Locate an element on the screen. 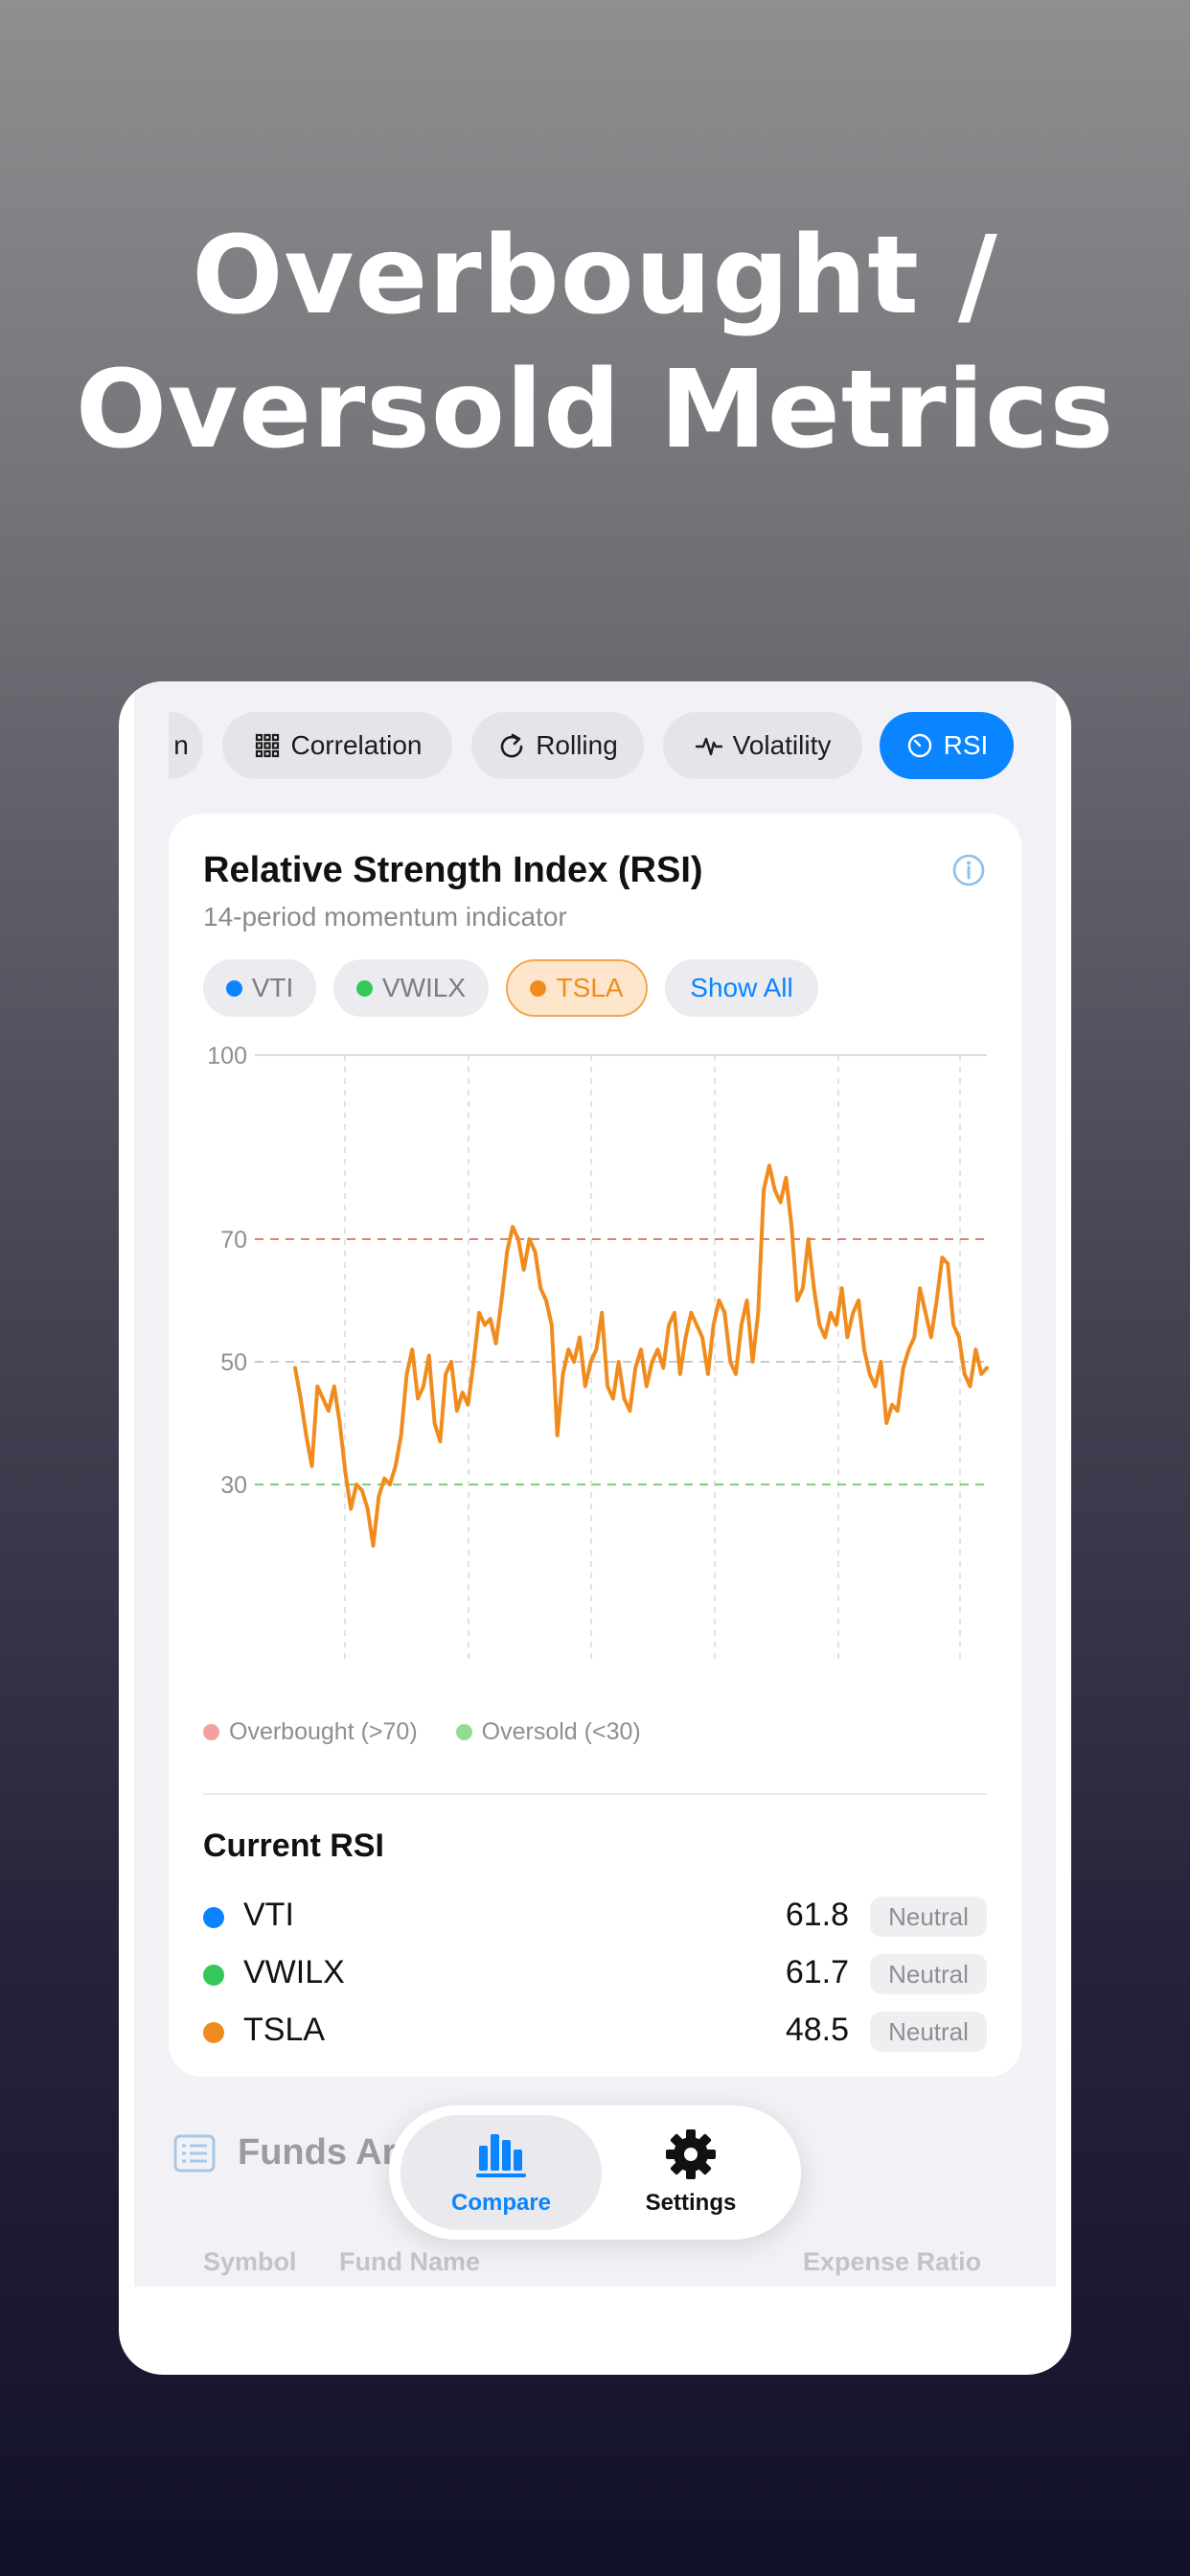 This screenshot has height=2576, width=1190. info-icon is located at coordinates (968, 870).